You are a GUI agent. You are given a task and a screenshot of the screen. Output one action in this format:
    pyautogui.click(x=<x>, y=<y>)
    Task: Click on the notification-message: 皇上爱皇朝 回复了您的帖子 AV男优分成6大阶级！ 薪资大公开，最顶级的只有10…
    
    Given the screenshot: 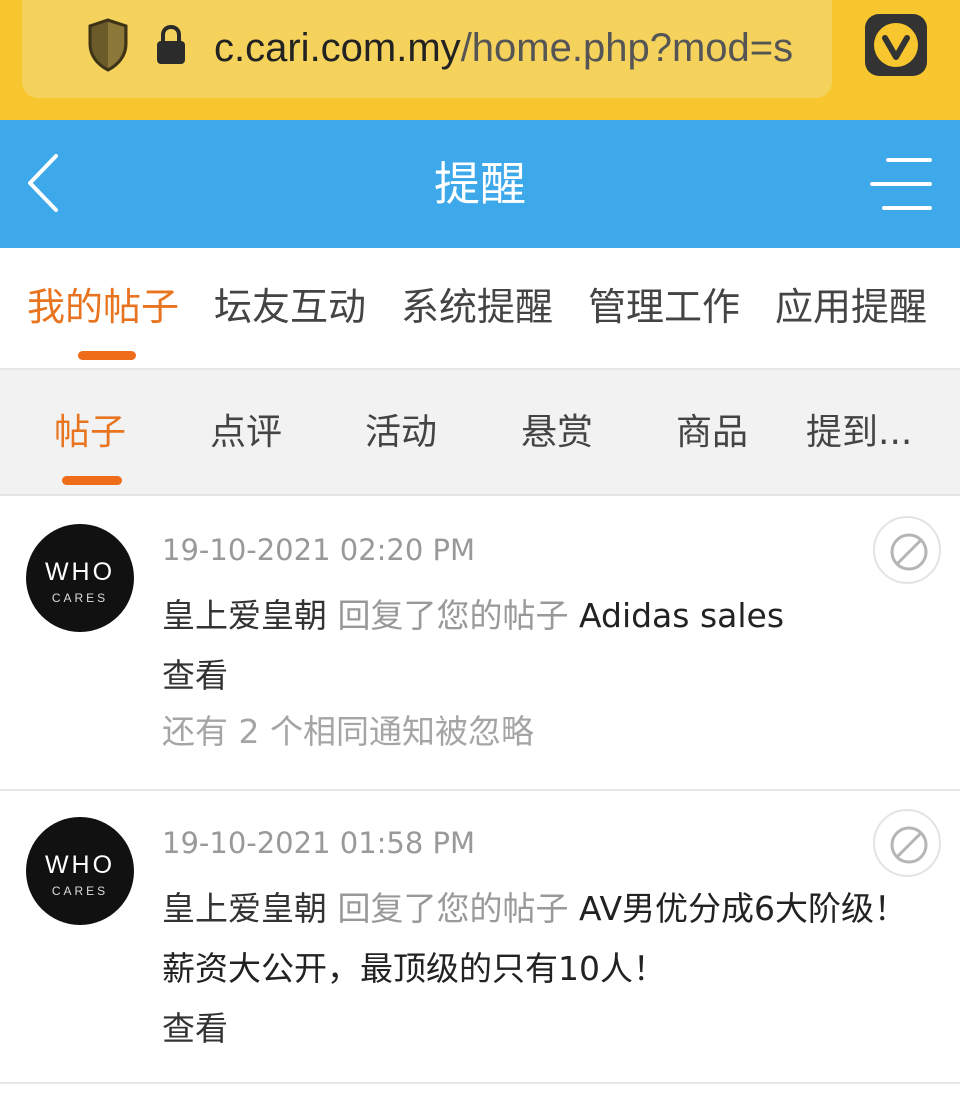 What is the action you would take?
    pyautogui.click(x=551, y=969)
    